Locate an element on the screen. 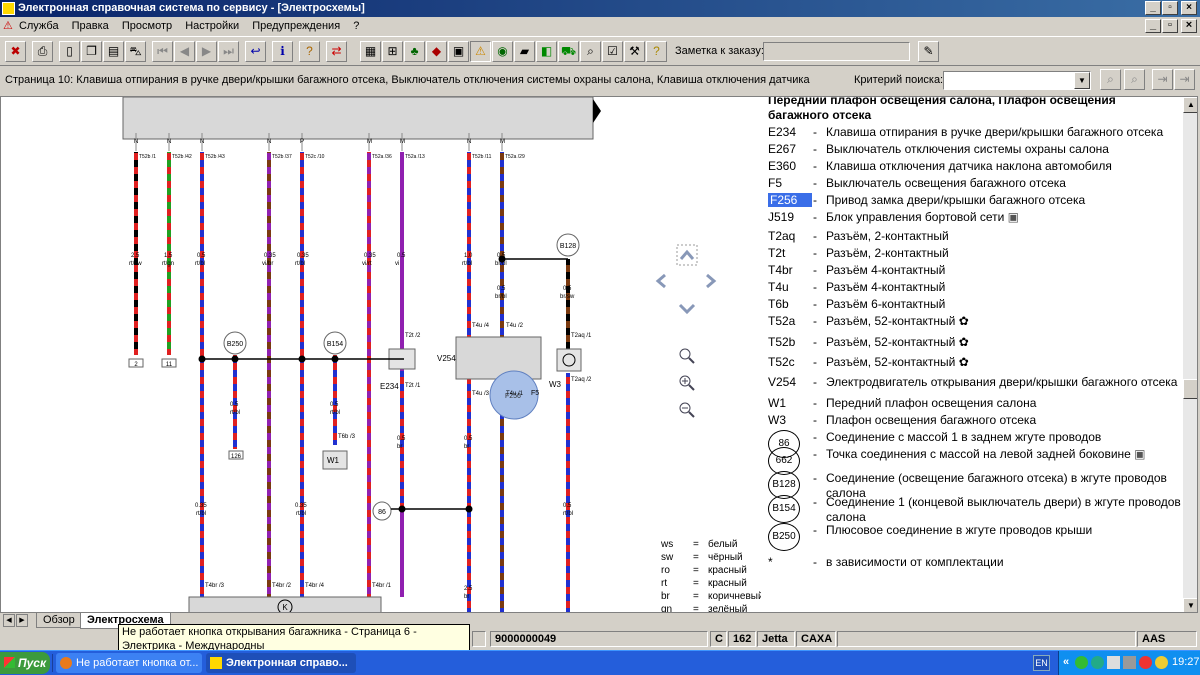  t4u1-label: T4u /1 is located at coordinates (515, 394).